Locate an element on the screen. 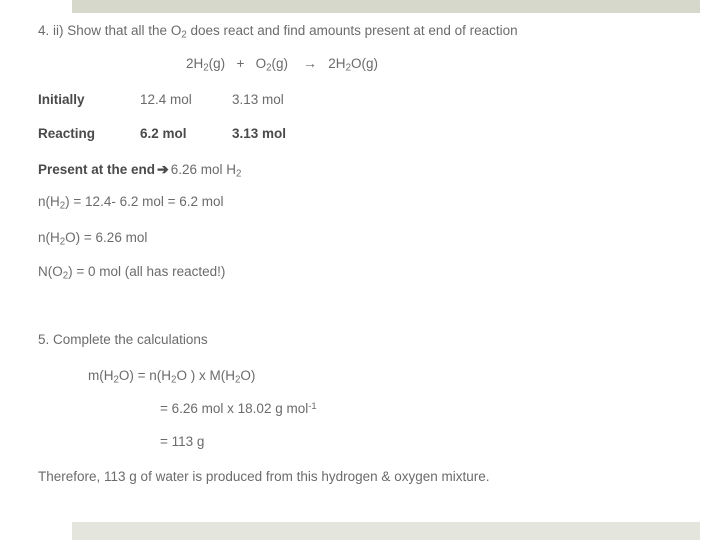 The image size is (720, 540). calculation-n-h2: n(H2) = 12.4- 6.2 mol = 6.2 mol is located at coordinates (131, 202).